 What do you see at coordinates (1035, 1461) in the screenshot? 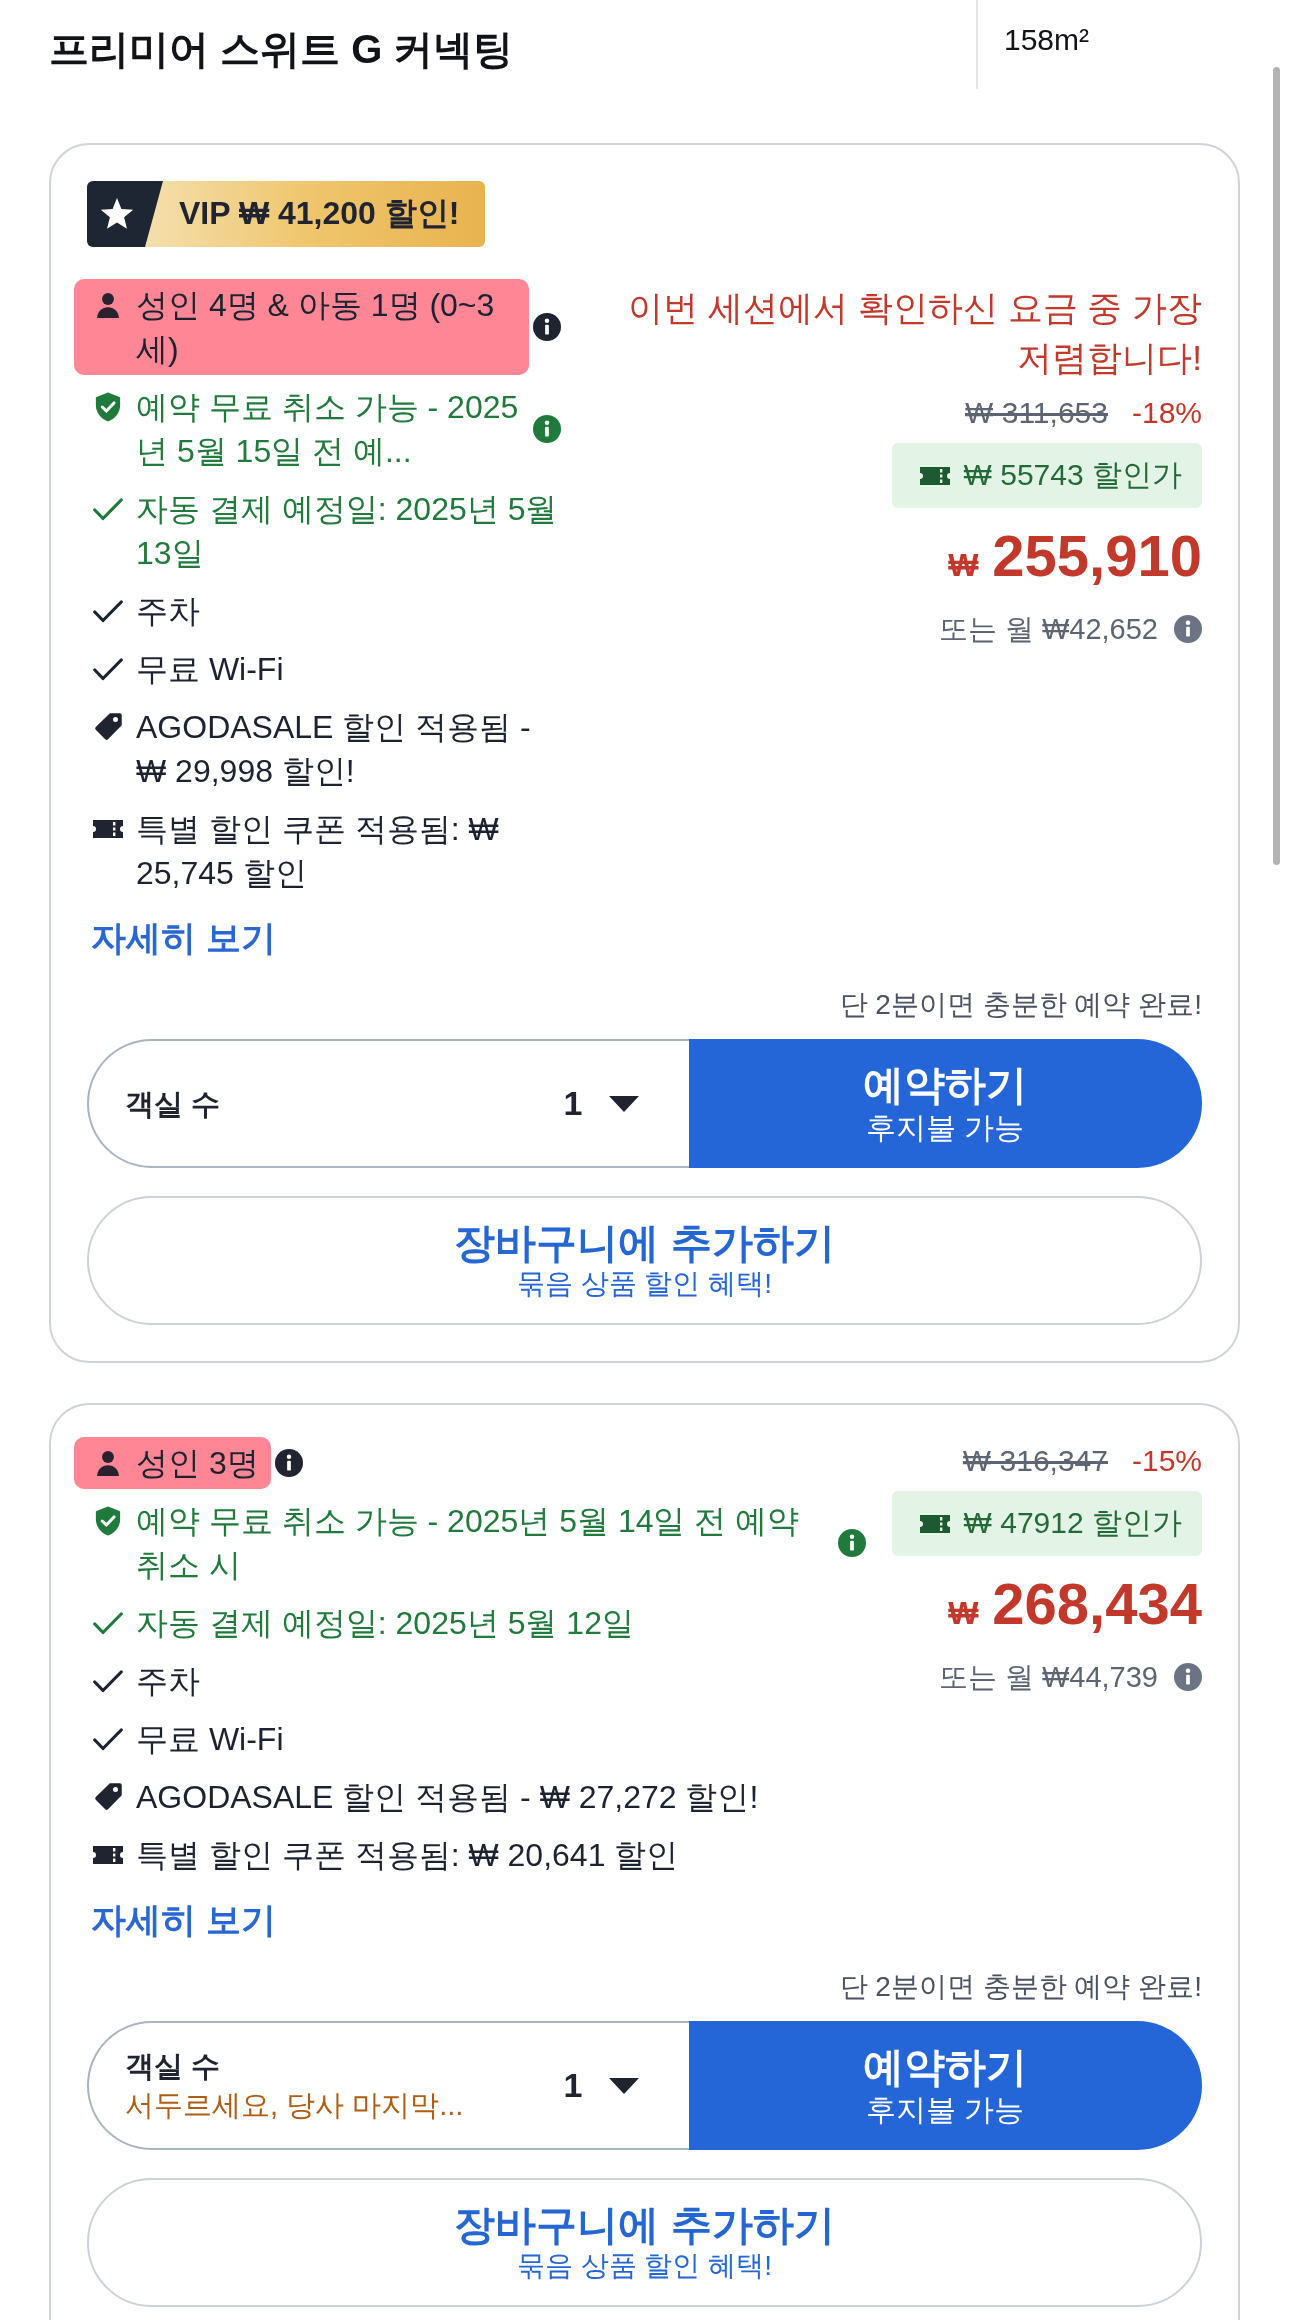
I see `original-price: ₩ 316,347` at bounding box center [1035, 1461].